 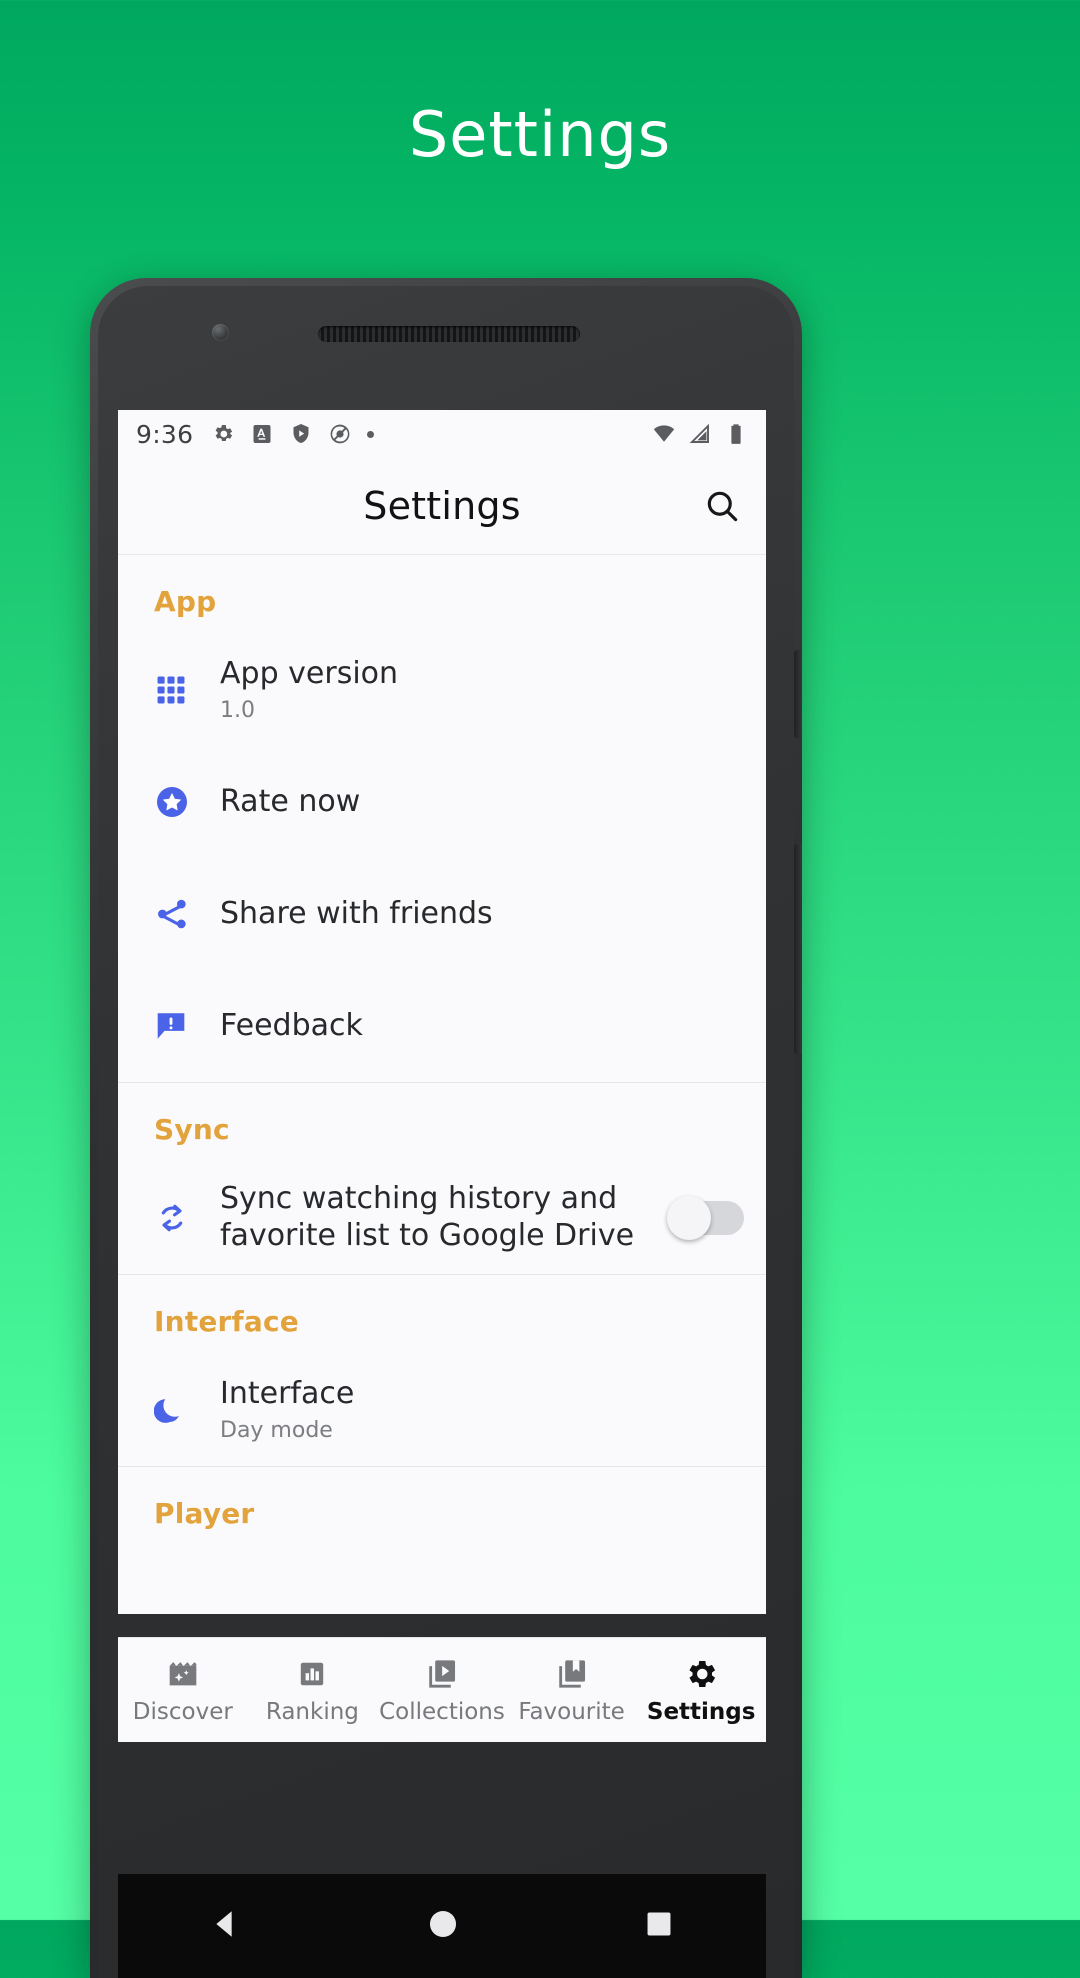 I want to click on front-camera-icon, so click(x=220, y=332).